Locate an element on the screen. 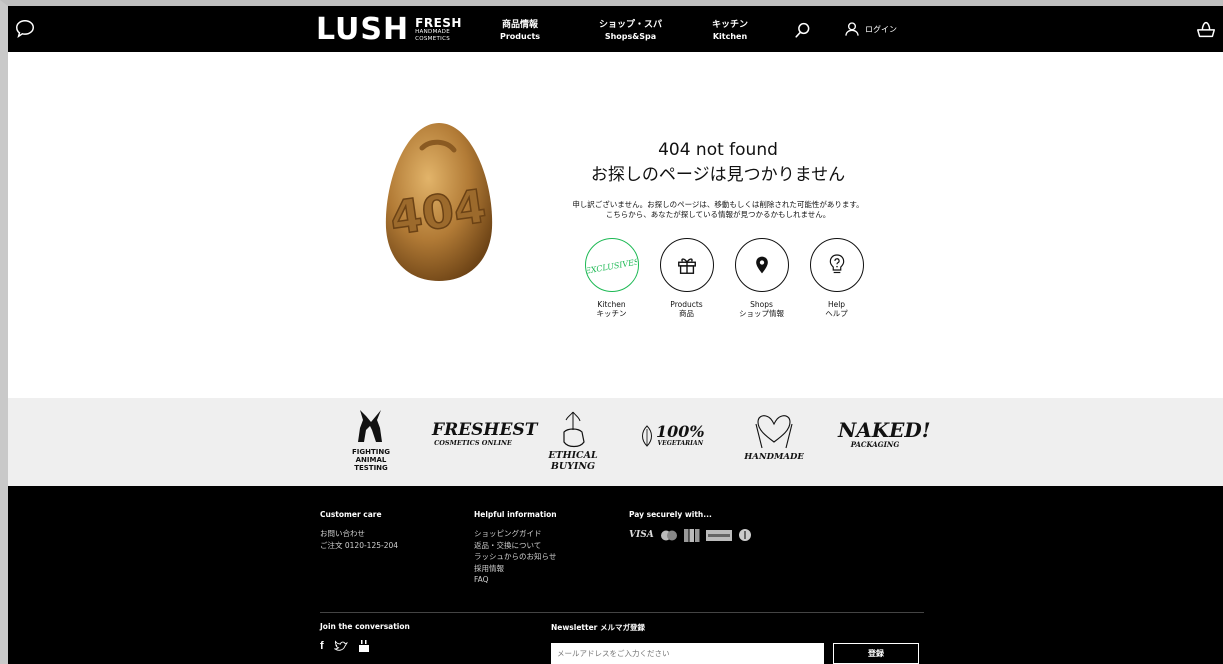  order-phone-link: ご注文 0120-125-204 is located at coordinates (359, 546).